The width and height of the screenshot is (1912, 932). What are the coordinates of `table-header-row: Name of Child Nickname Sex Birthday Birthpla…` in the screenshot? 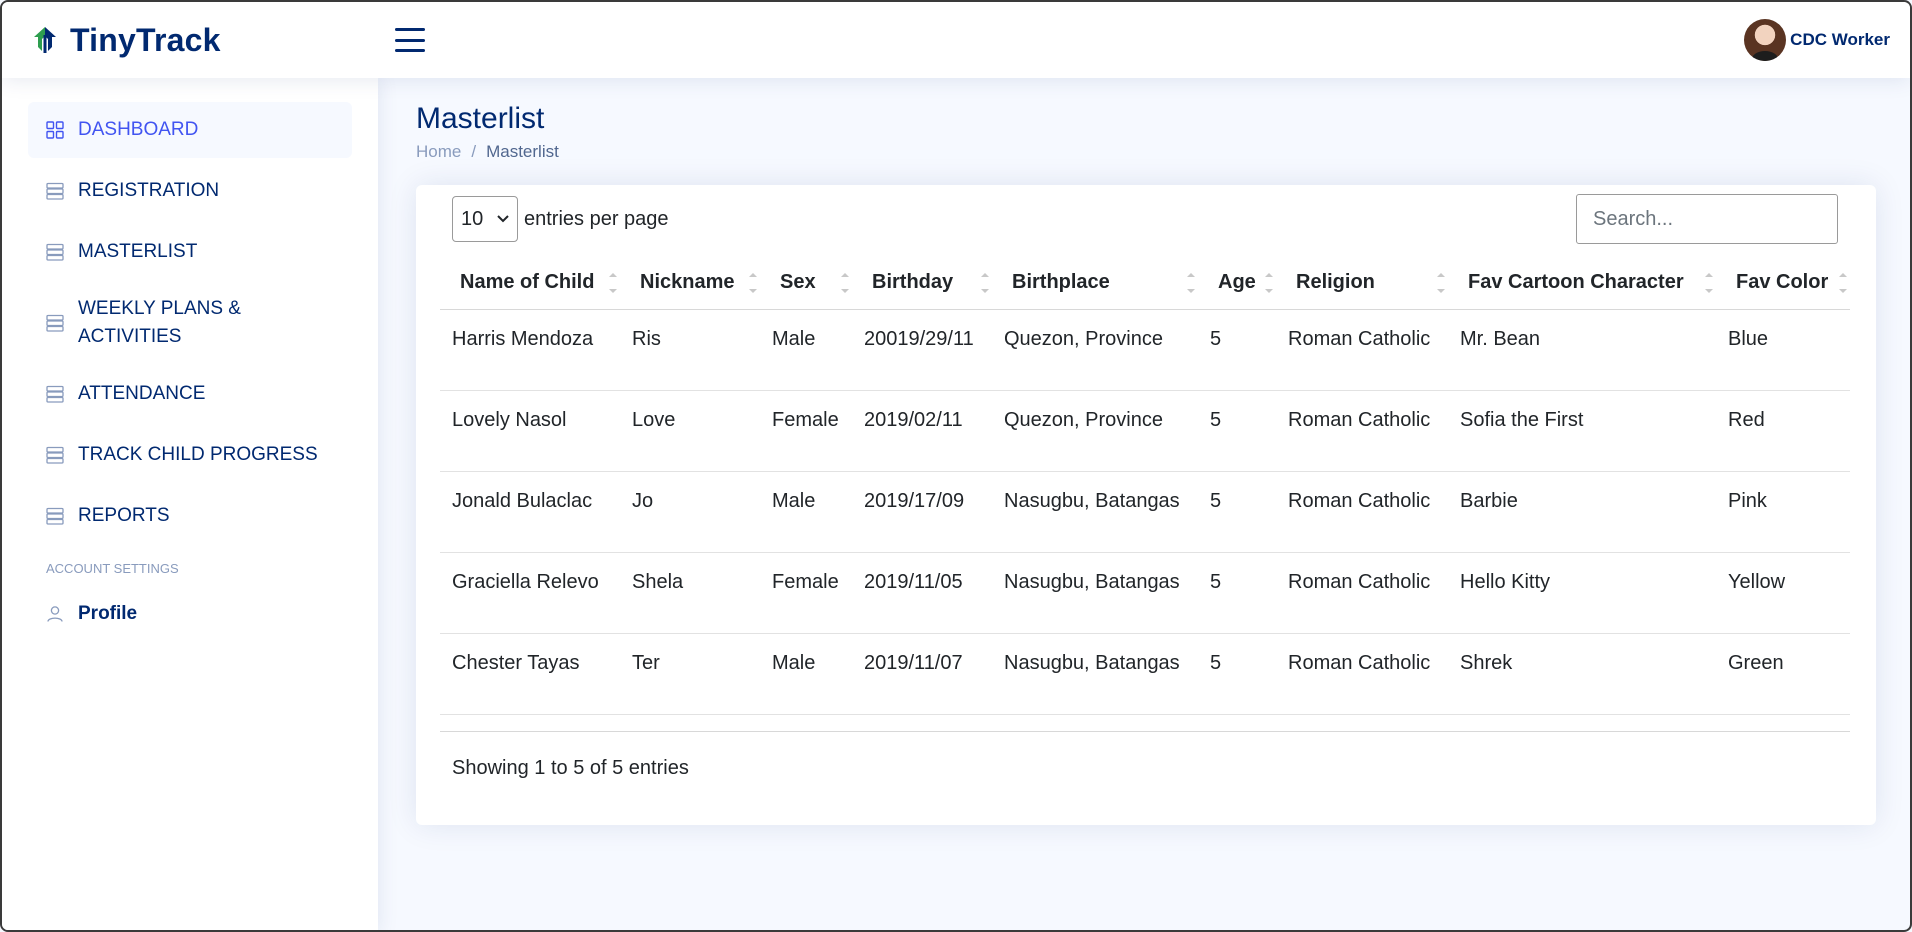 It's located at (1145, 283).